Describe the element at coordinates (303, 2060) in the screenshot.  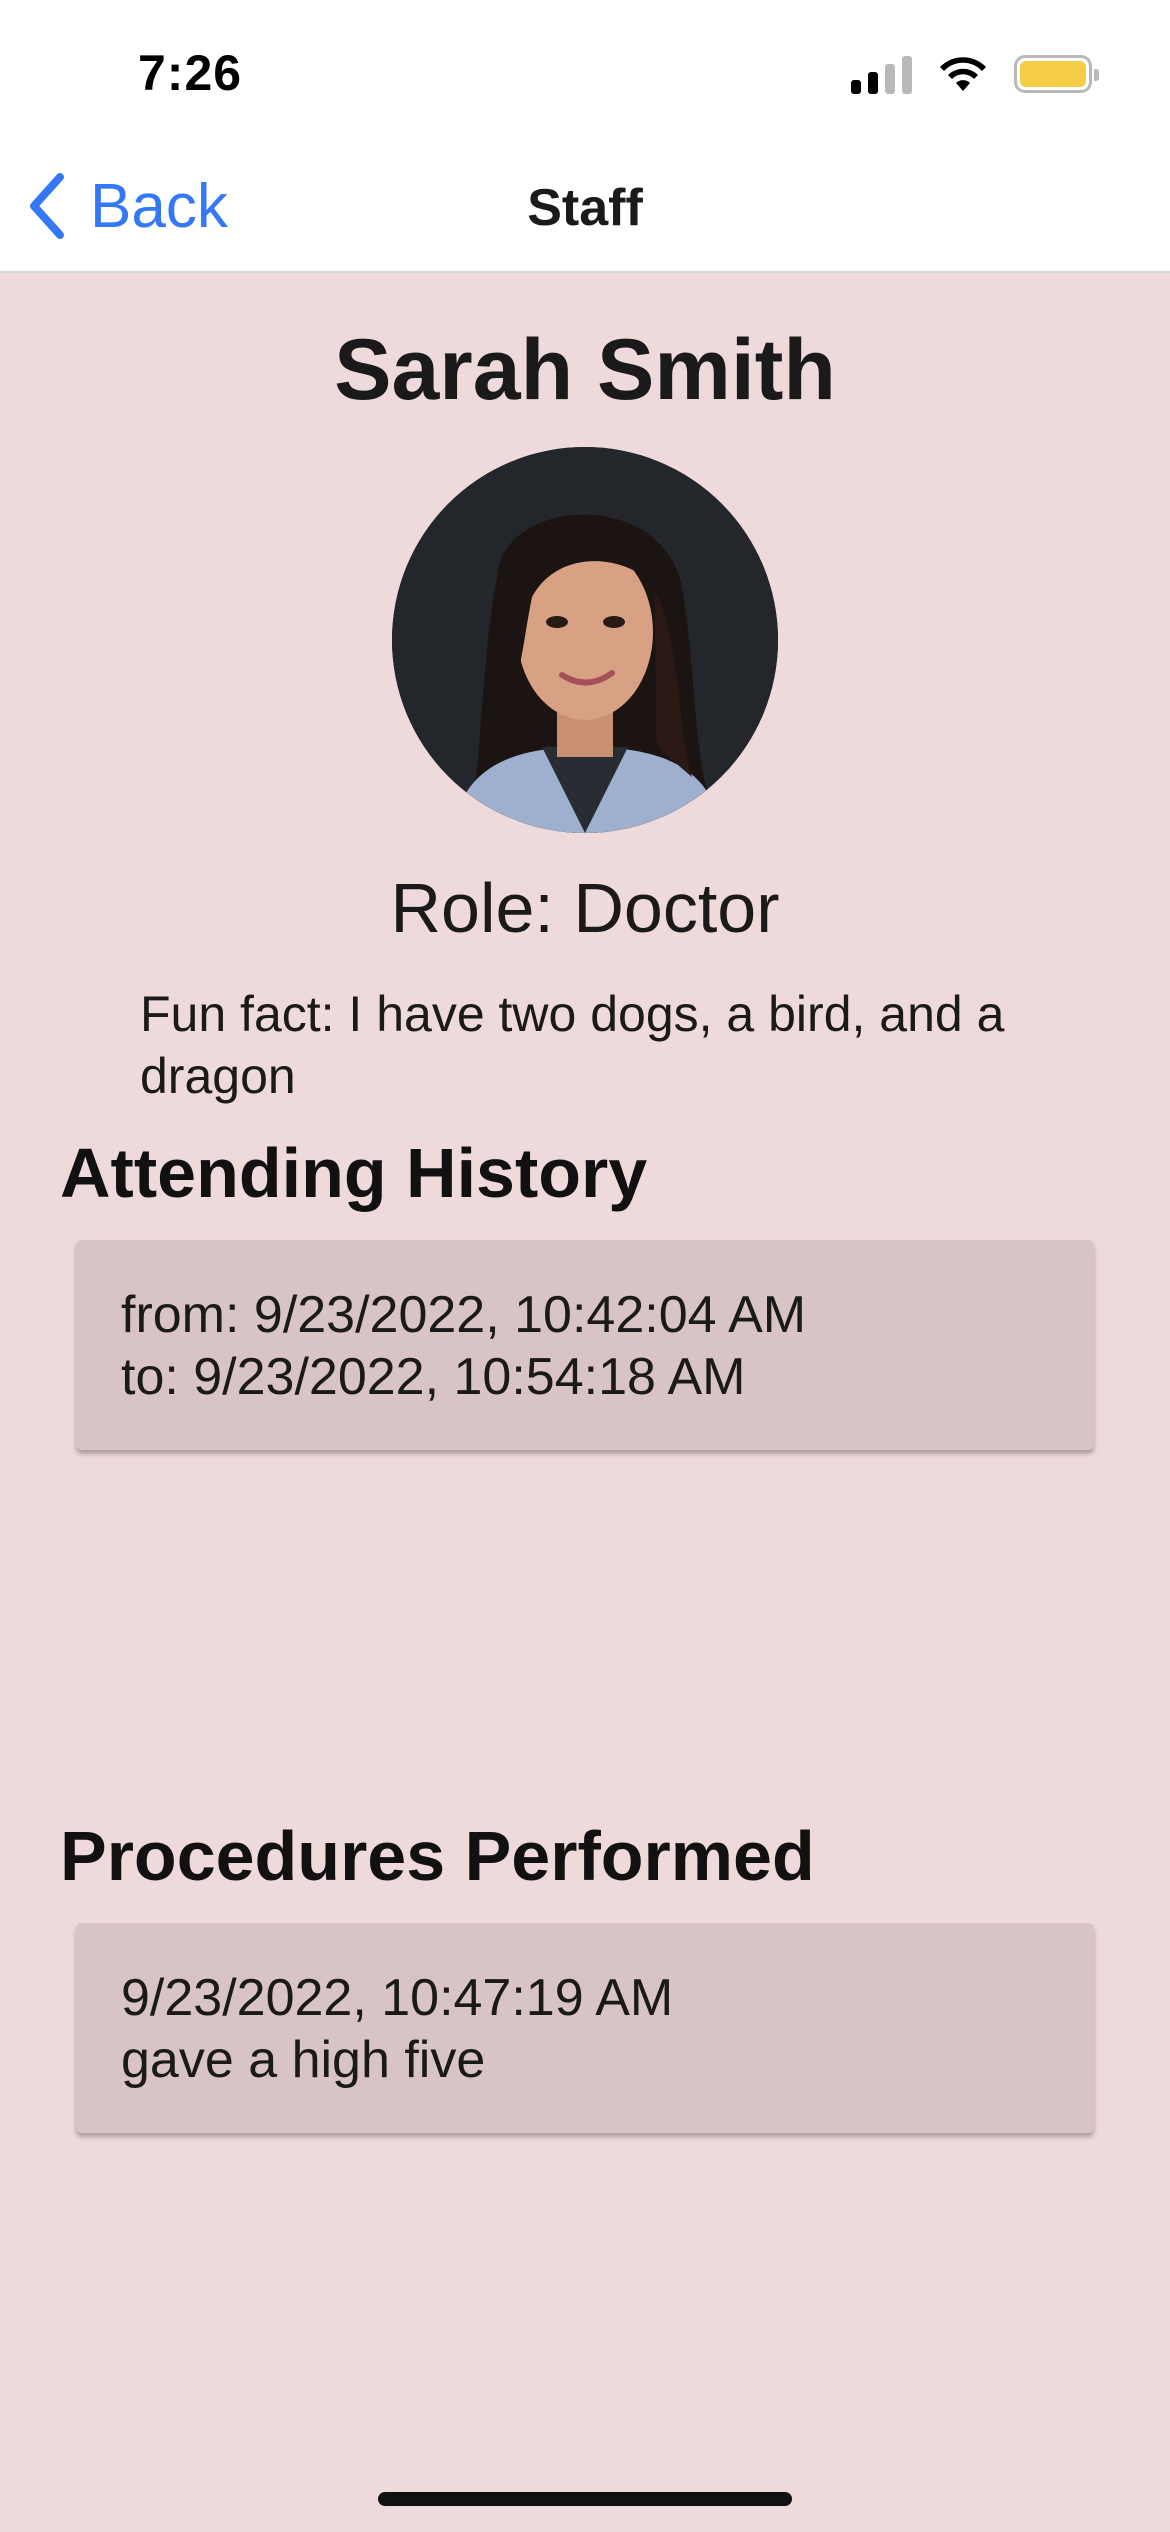
I see `procedure-description: gave a high five` at that location.